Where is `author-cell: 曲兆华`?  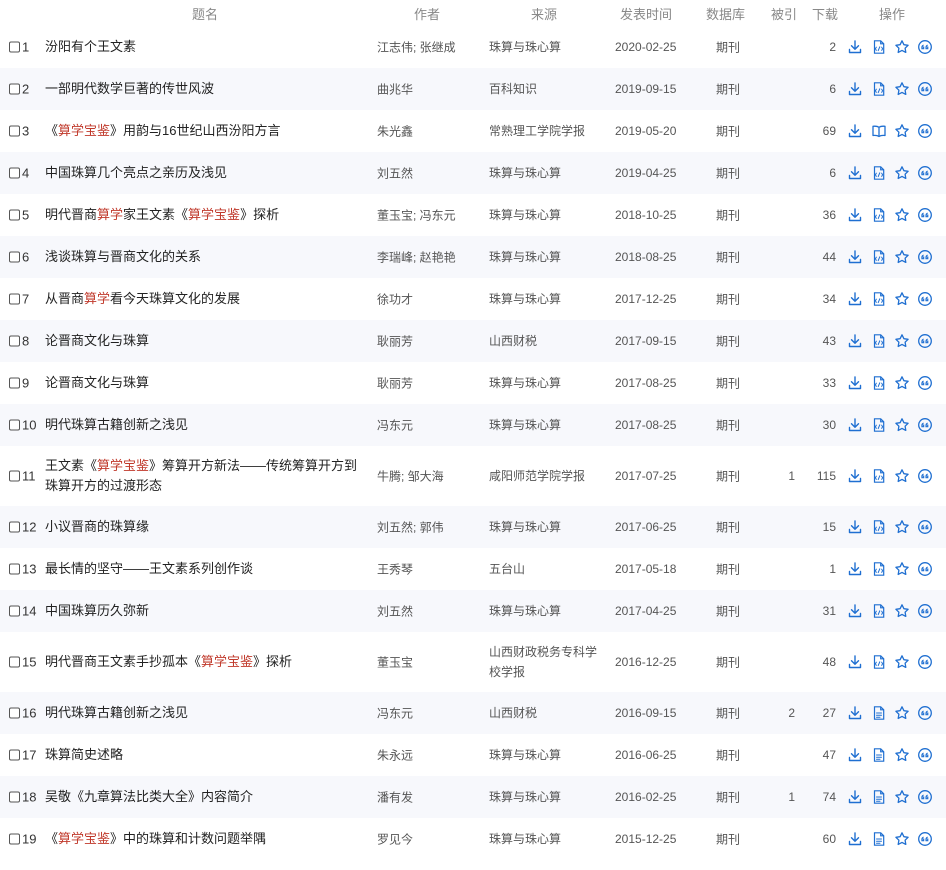 author-cell: 曲兆华 is located at coordinates (427, 89).